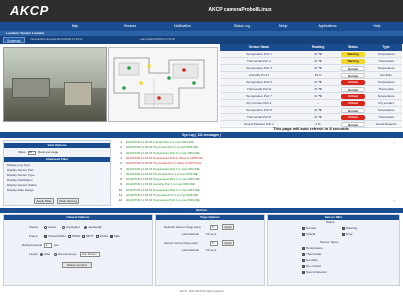 The width and height of the screenshot is (403, 296). I want to click on viewer-active-radio, so click(45, 227).